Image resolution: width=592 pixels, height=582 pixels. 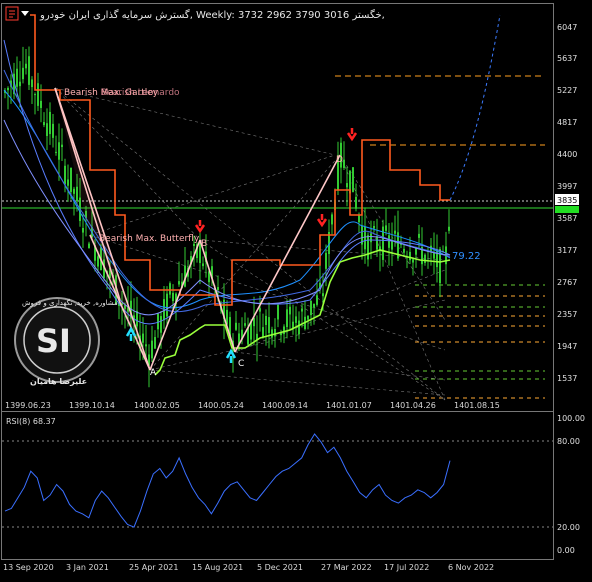 What do you see at coordinates (140, 93) in the screenshot?
I see `label-bearish-leonardo: Bearish Leonardo` at bounding box center [140, 93].